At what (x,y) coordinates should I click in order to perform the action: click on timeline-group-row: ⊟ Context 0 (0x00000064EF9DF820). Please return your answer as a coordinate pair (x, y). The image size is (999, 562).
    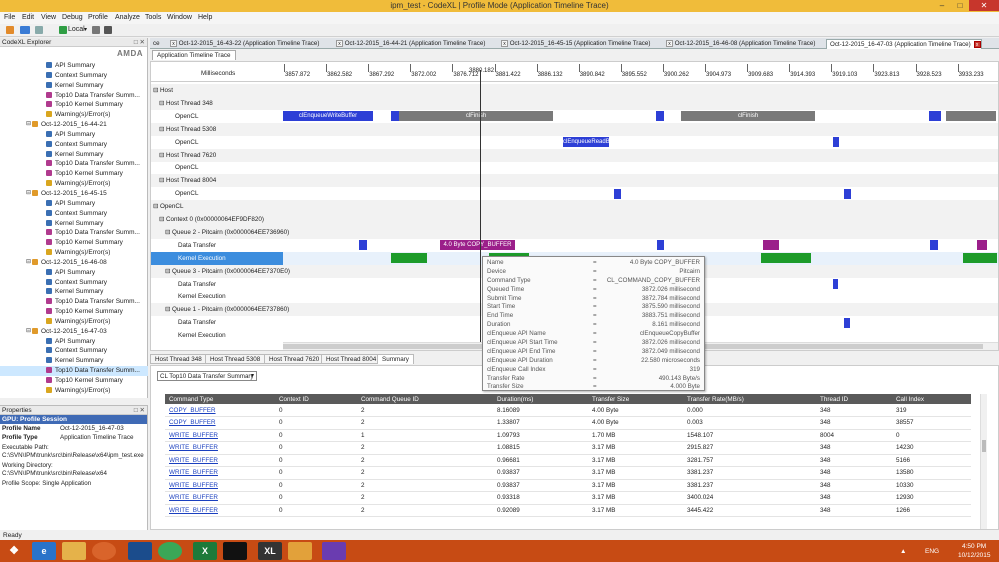
    Looking at the image, I should click on (574, 219).